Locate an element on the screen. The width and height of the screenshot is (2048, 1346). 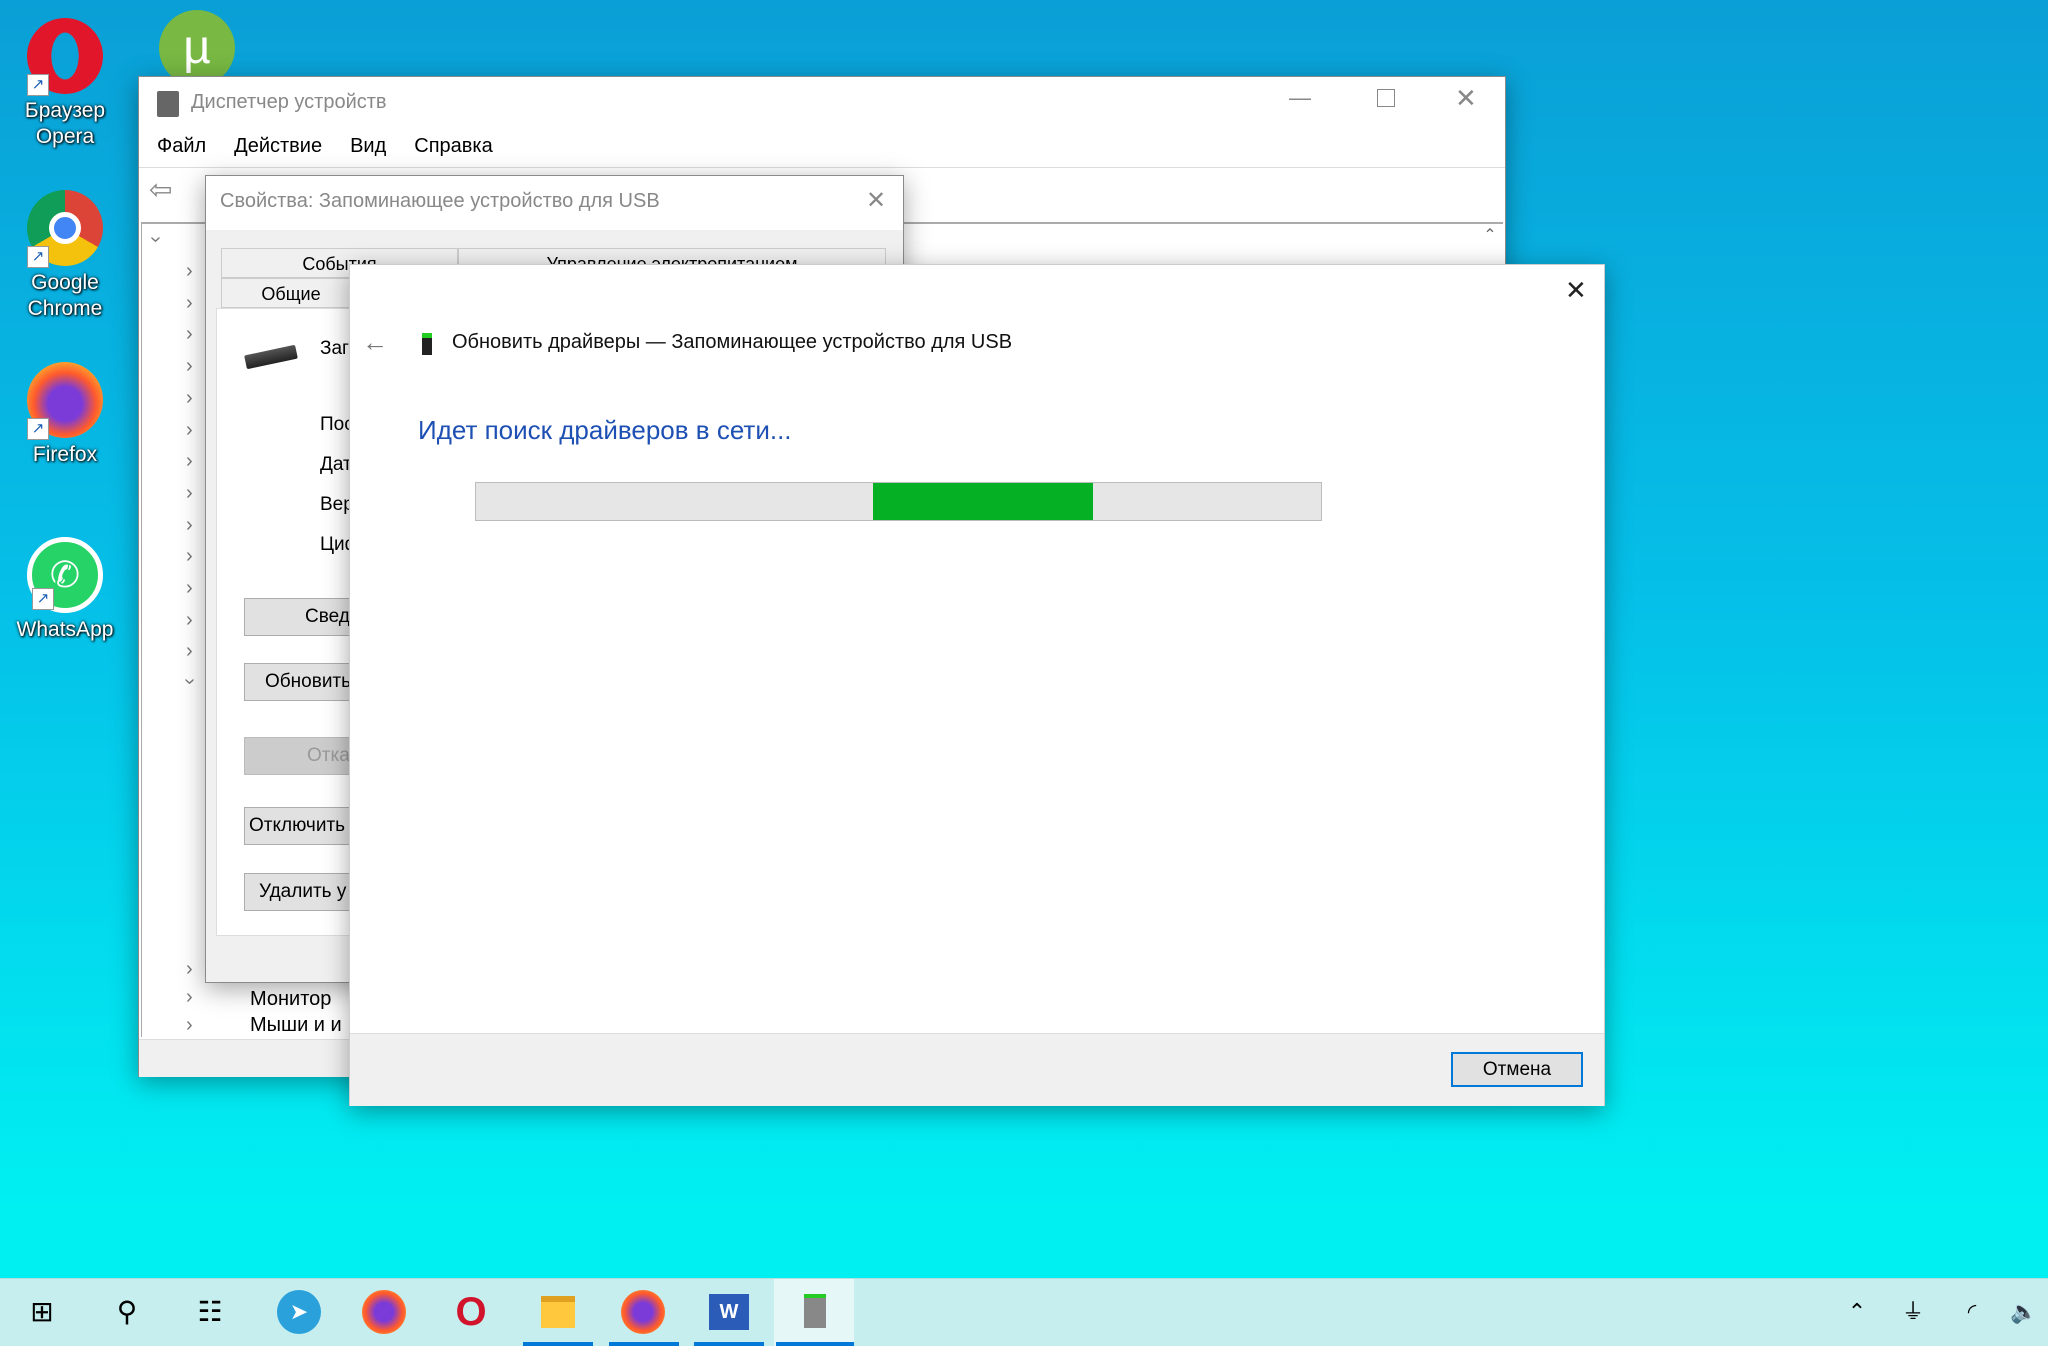
maximize-button is located at coordinates (1386, 98).